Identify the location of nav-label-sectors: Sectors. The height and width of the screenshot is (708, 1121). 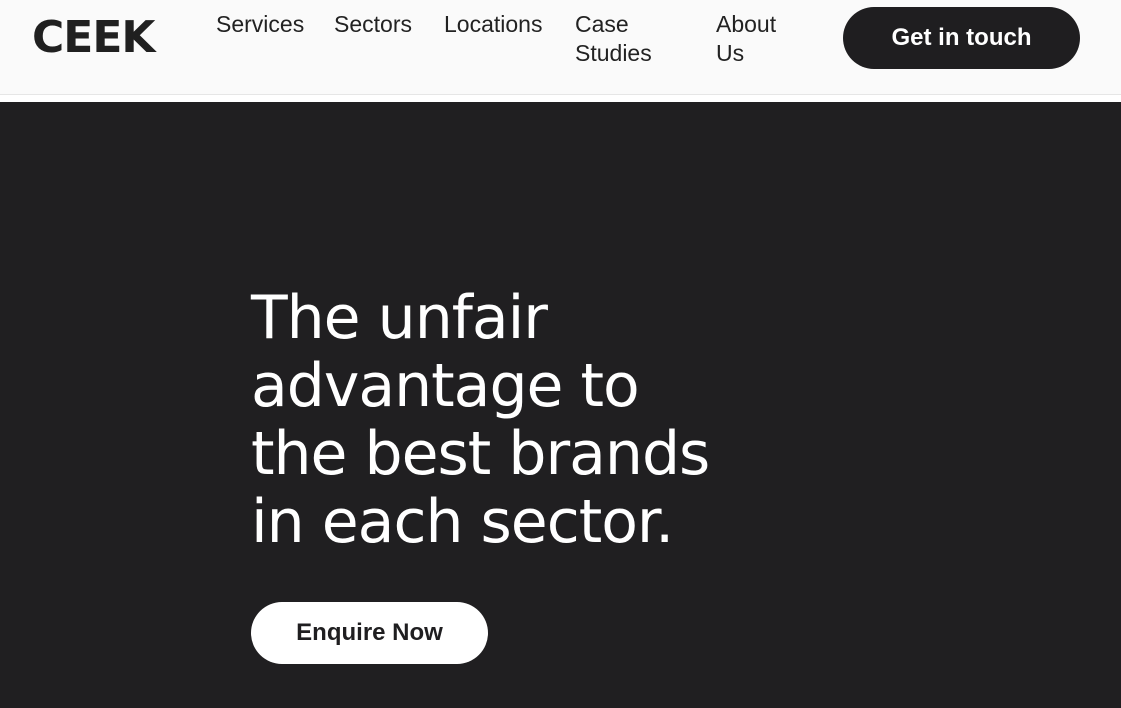
(373, 24).